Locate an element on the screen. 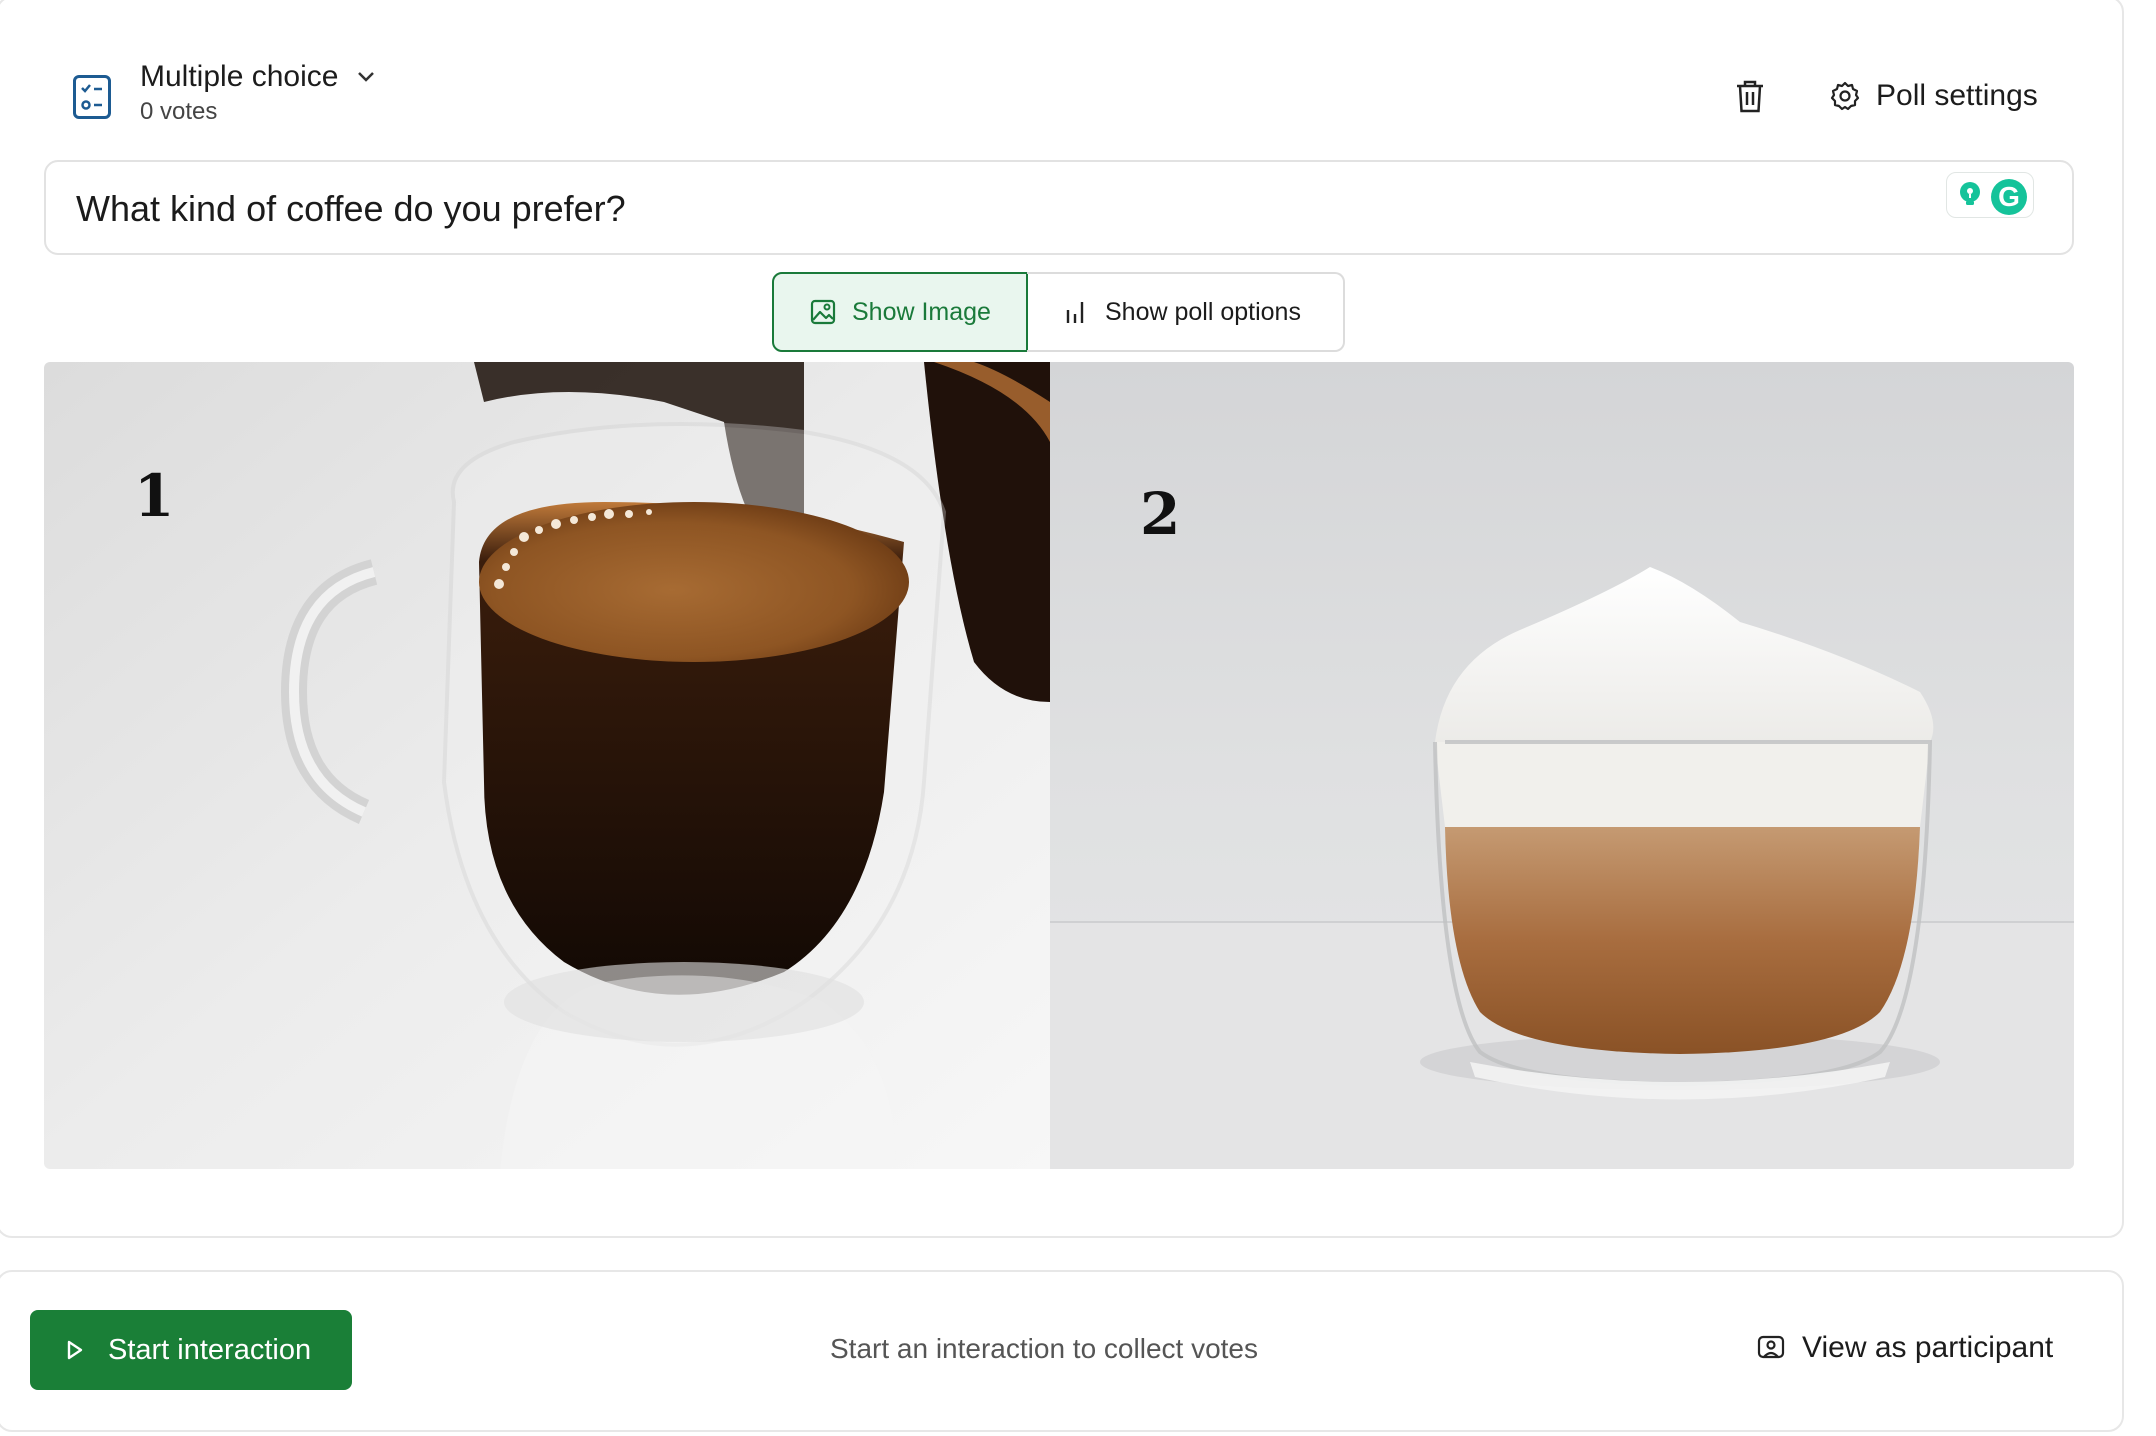 This screenshot has width=2156, height=1436. play-icon is located at coordinates (75, 1350).